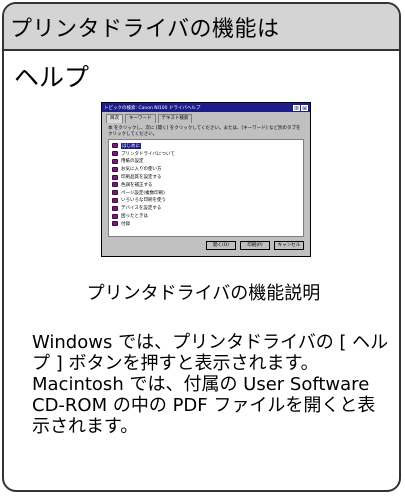  What do you see at coordinates (140, 118) in the screenshot?
I see `tab-keyword: キーワード` at bounding box center [140, 118].